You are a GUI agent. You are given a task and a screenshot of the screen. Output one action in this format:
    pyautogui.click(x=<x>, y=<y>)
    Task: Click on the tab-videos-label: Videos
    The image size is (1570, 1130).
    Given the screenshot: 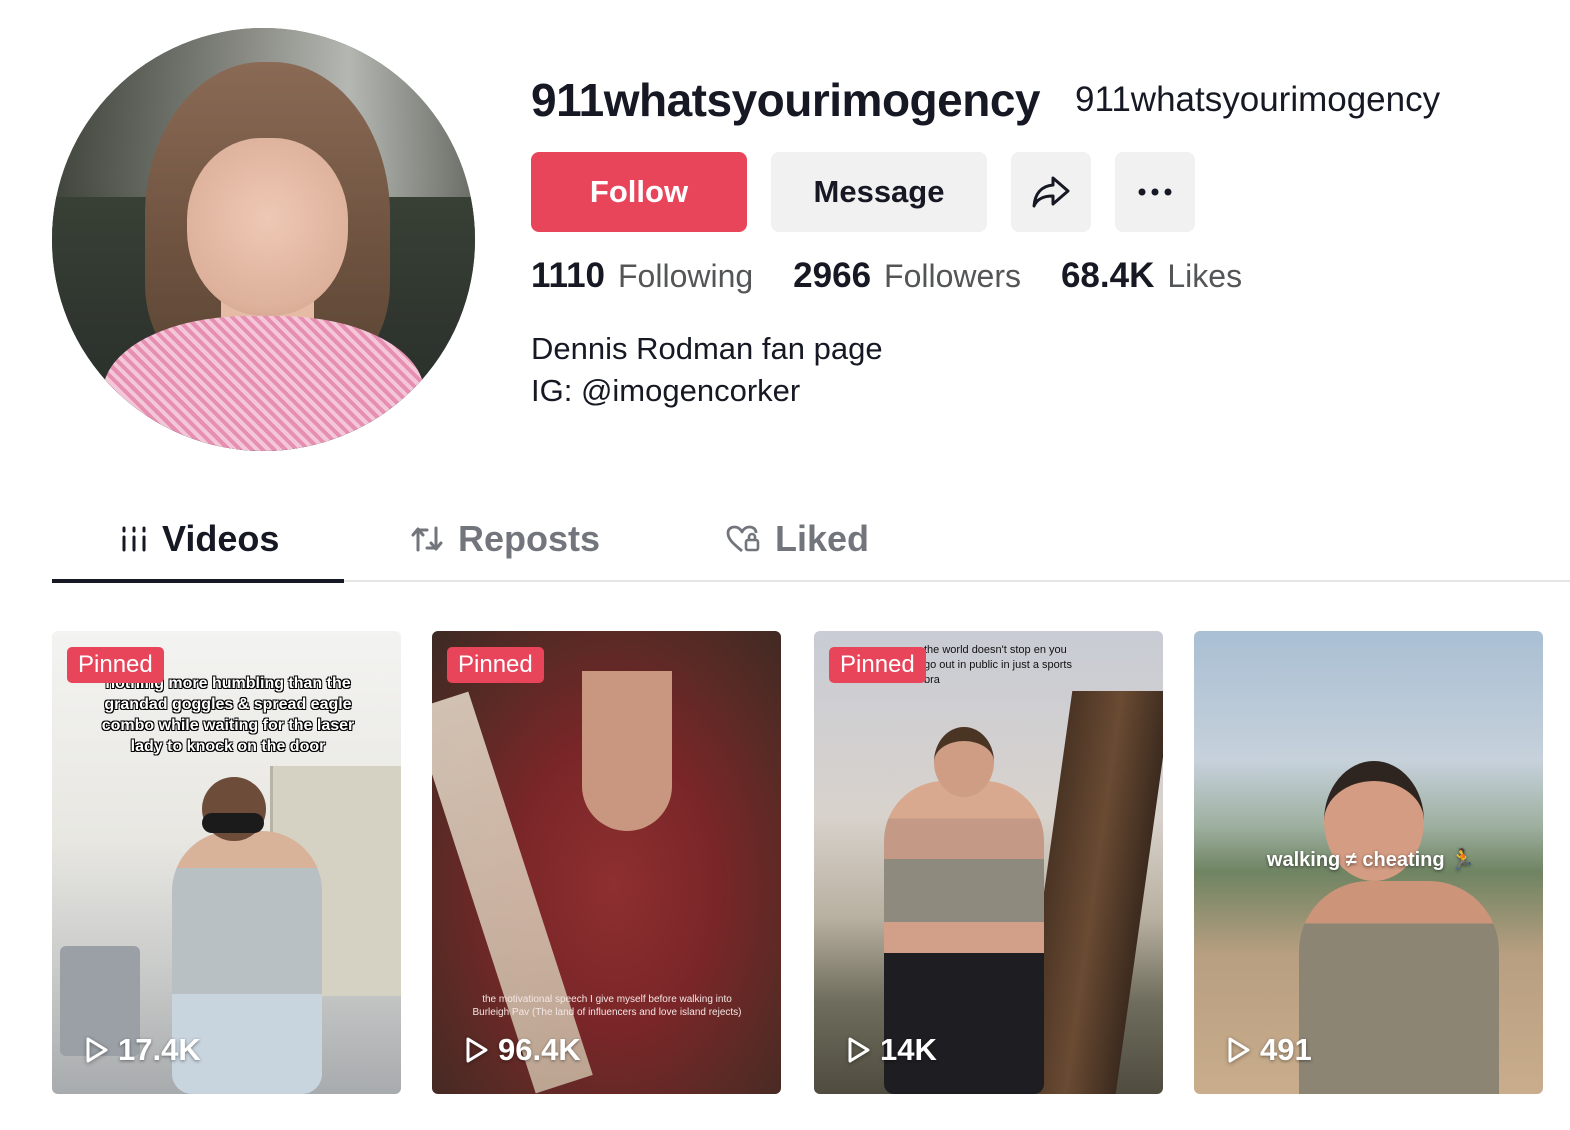 What is the action you would take?
    pyautogui.click(x=221, y=538)
    